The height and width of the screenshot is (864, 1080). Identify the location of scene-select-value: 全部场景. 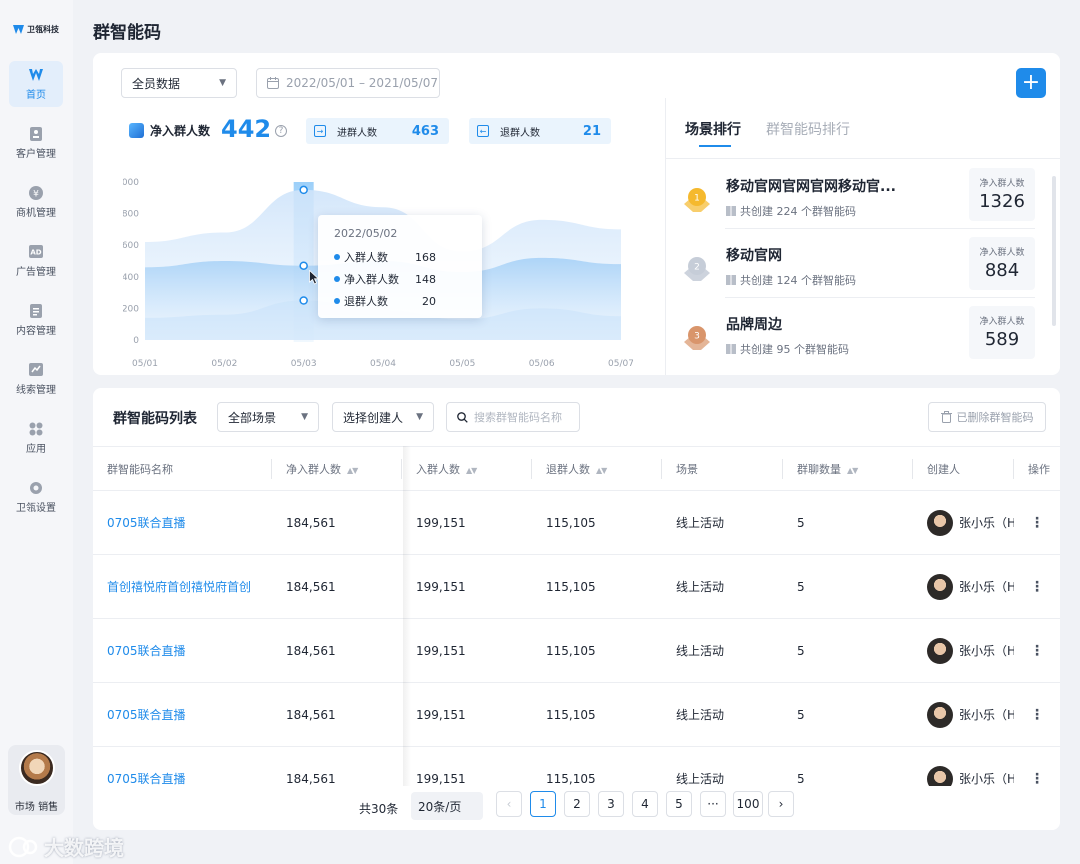
(252, 417).